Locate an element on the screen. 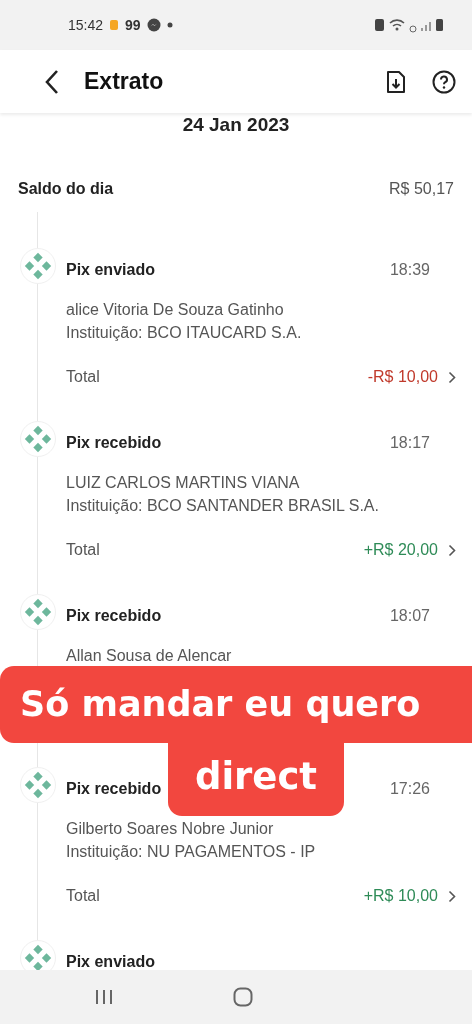 The height and width of the screenshot is (1024, 472). transaction-time: 17:26 is located at coordinates (409, 788).